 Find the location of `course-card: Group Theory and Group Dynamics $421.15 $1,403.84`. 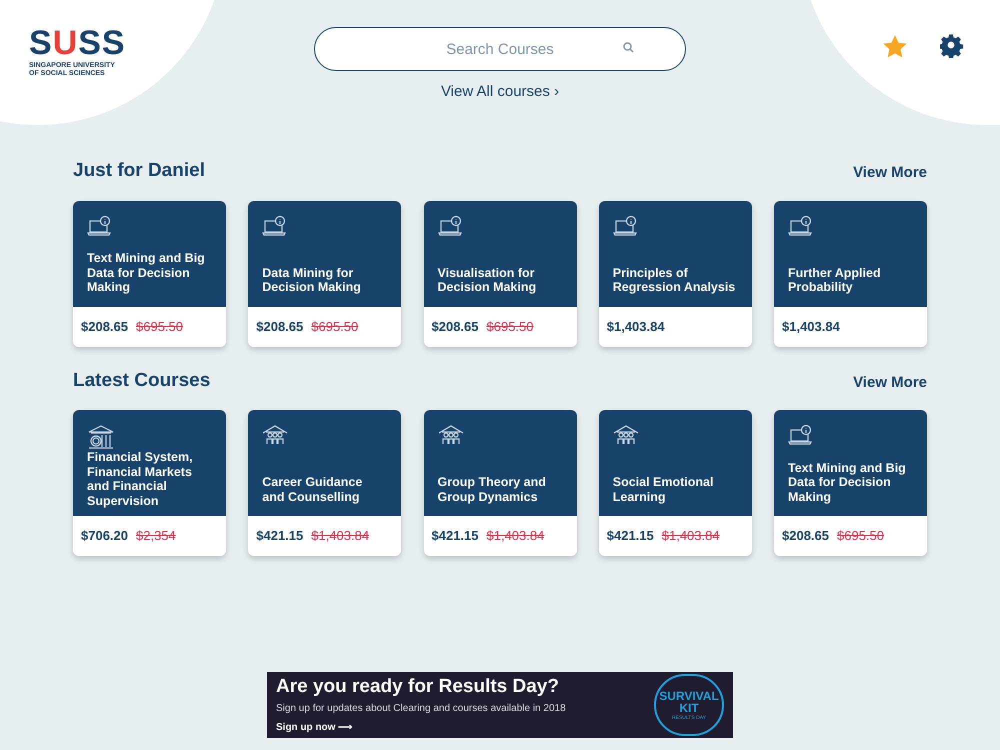

course-card: Group Theory and Group Dynamics $421.15 $1,403.84 is located at coordinates (500, 483).